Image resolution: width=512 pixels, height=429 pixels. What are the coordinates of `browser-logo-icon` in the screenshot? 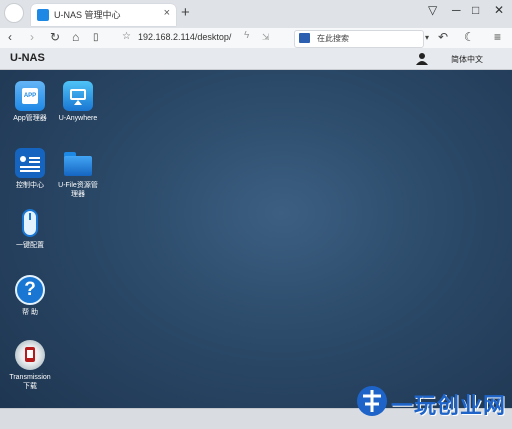 It's located at (14, 13).